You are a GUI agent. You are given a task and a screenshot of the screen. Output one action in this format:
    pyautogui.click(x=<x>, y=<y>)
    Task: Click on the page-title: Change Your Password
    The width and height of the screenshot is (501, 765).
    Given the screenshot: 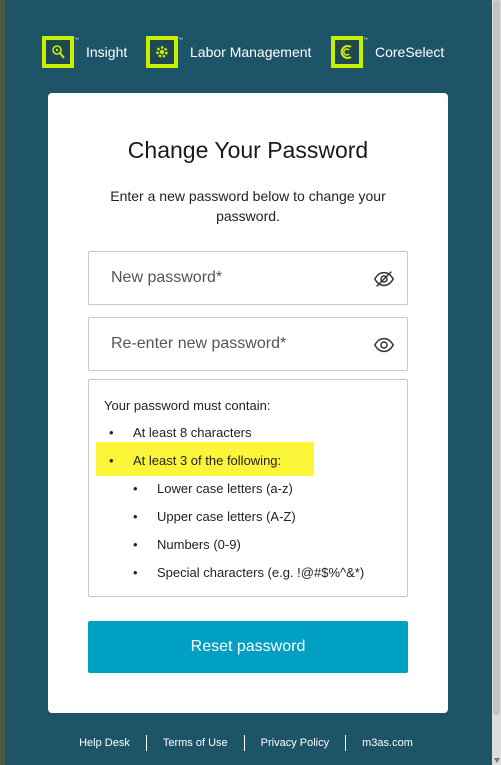 What is the action you would take?
    pyautogui.click(x=248, y=150)
    